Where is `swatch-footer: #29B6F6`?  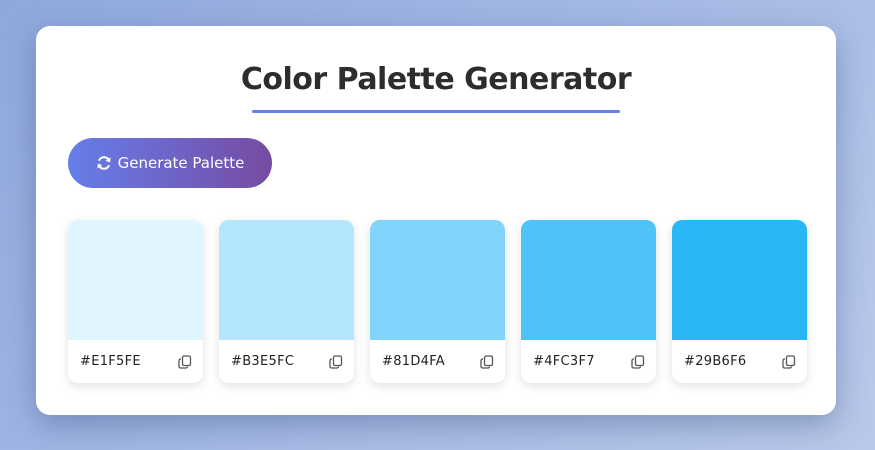 swatch-footer: #29B6F6 is located at coordinates (739, 361).